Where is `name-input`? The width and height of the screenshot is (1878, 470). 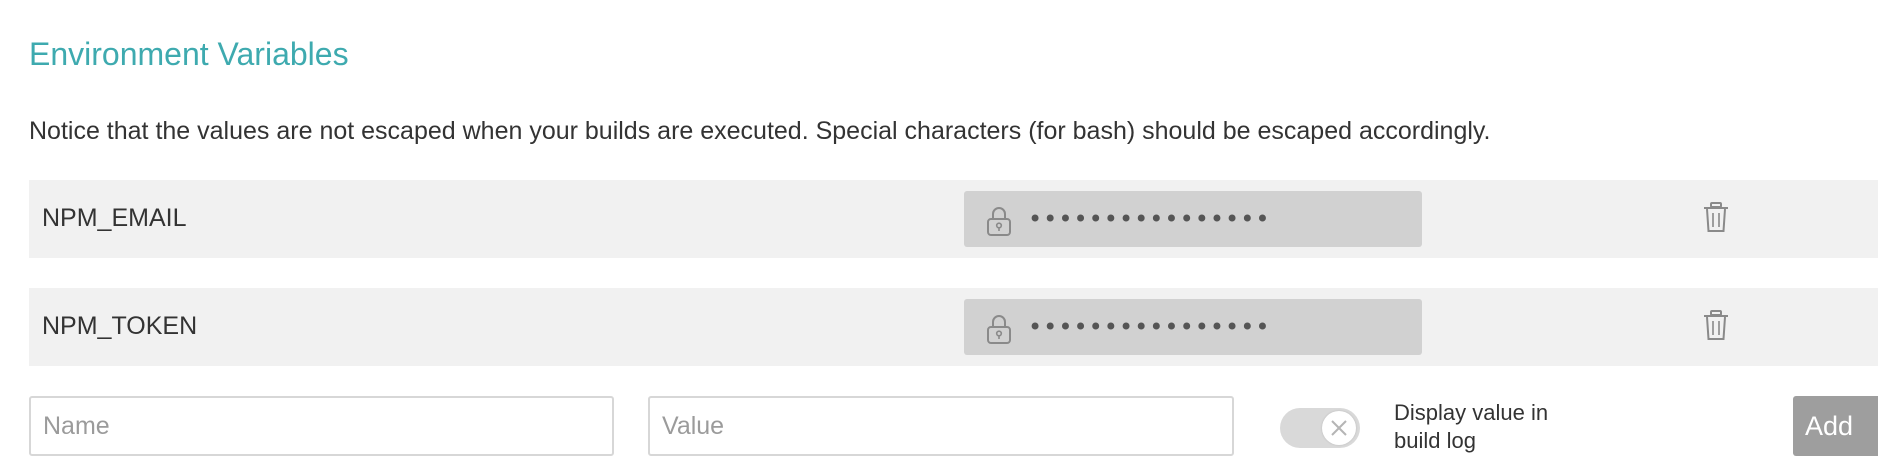
name-input is located at coordinates (321, 426).